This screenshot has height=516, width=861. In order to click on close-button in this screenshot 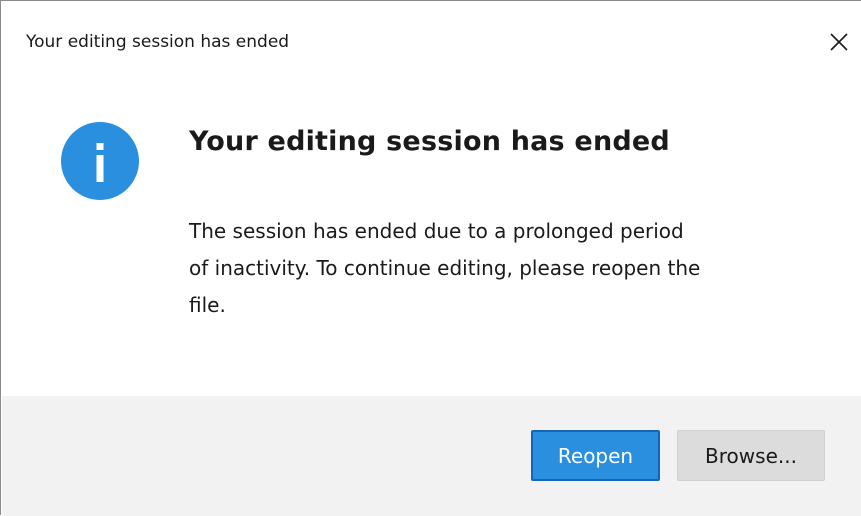, I will do `click(839, 42)`.